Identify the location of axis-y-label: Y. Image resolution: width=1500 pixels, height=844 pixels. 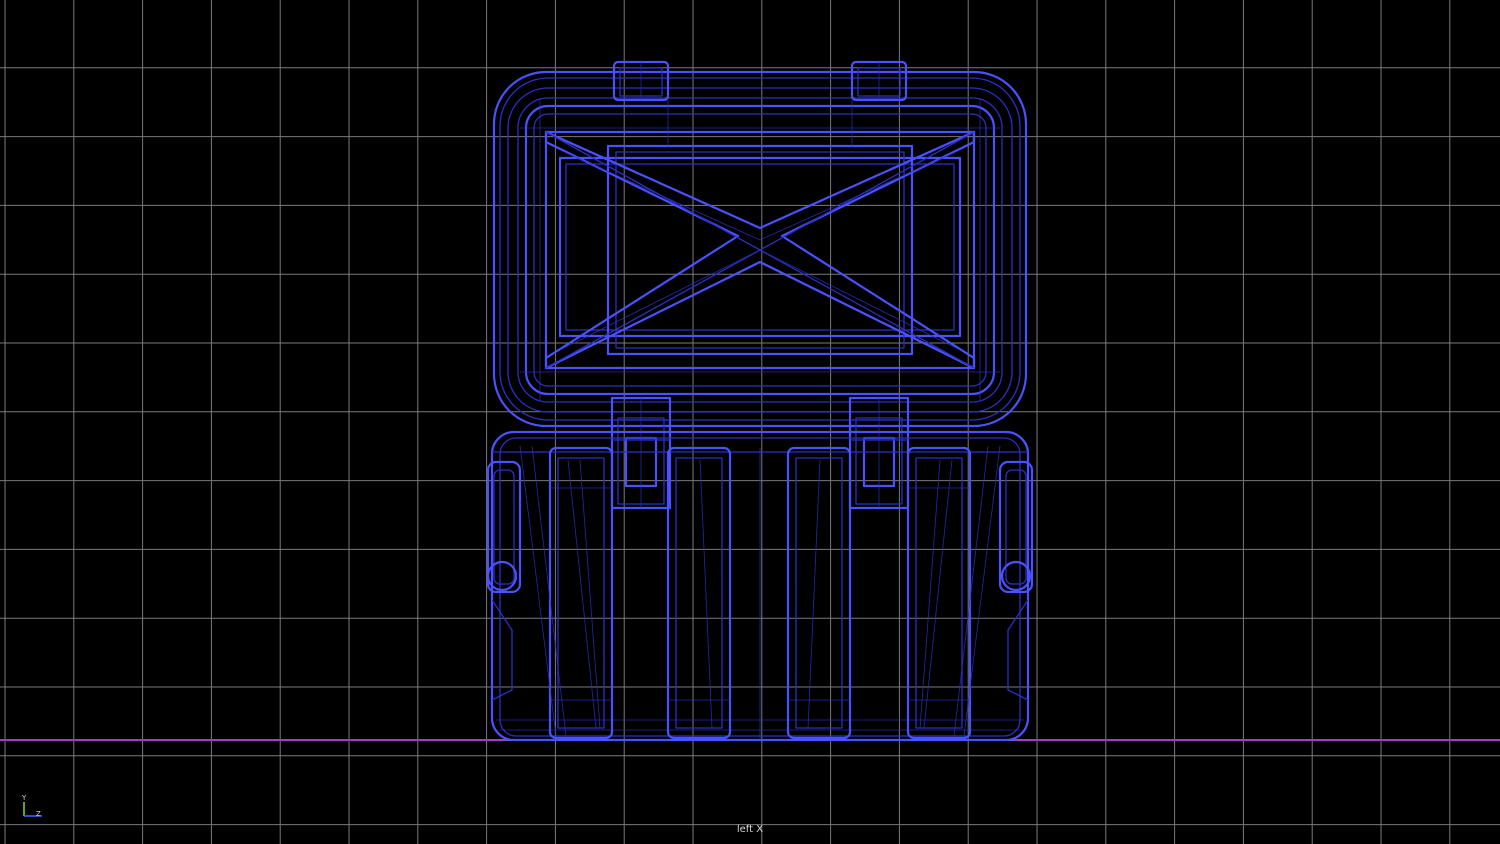
(24, 798).